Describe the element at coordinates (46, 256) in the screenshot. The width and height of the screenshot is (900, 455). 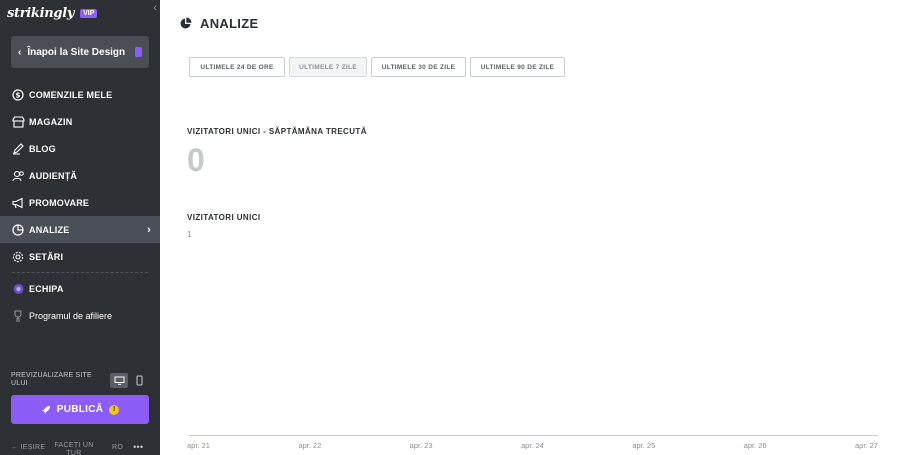
I see `sidebar-item-label: SETĂRI` at that location.